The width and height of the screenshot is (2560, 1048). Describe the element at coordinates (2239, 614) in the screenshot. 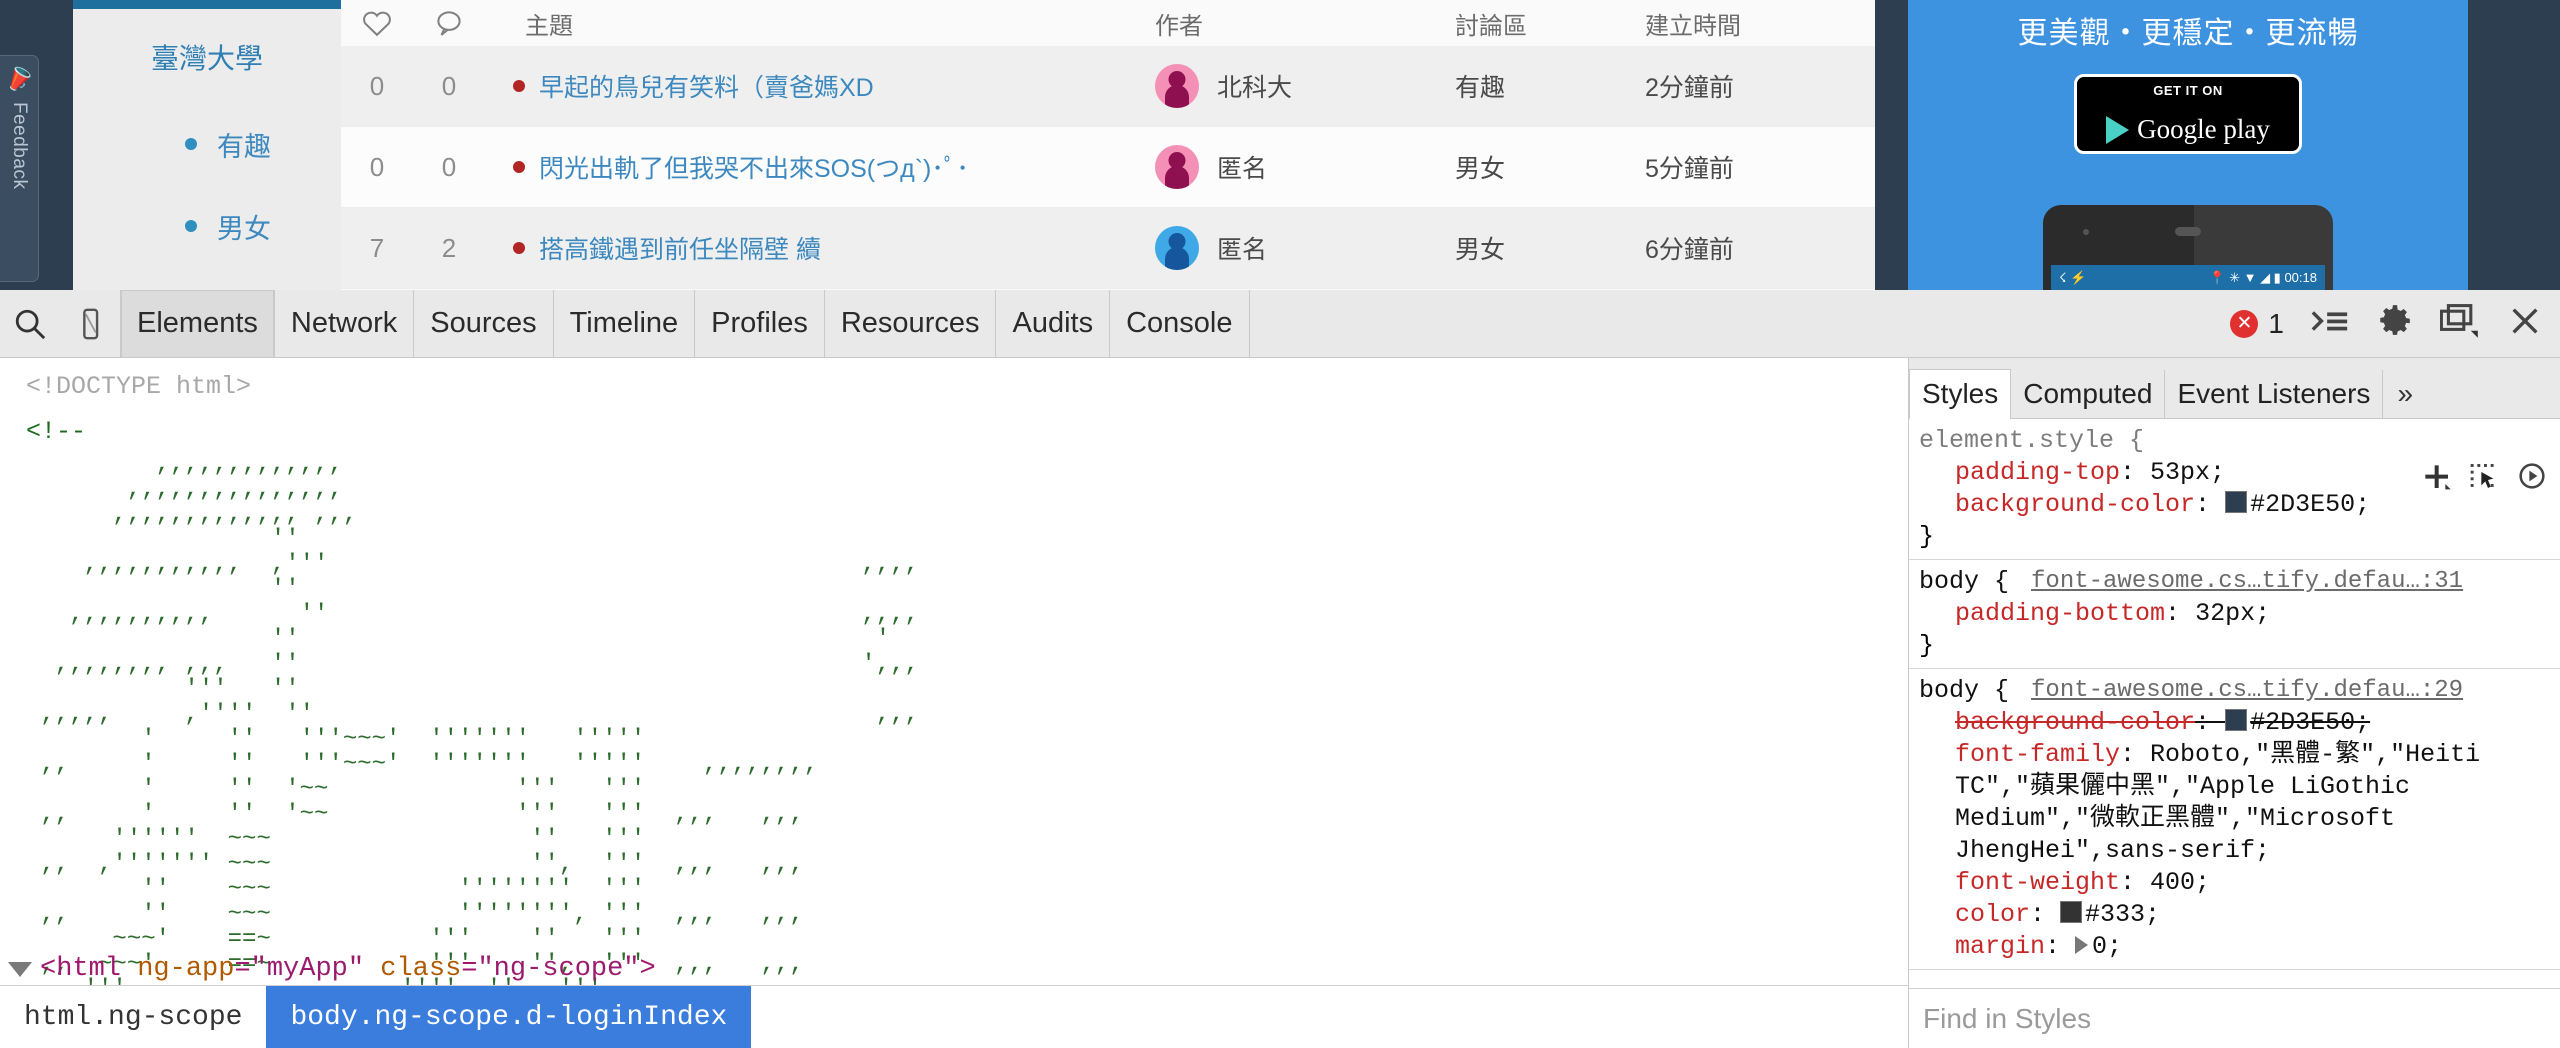

I see `style-declaration: padding-bottom: 32px;` at that location.